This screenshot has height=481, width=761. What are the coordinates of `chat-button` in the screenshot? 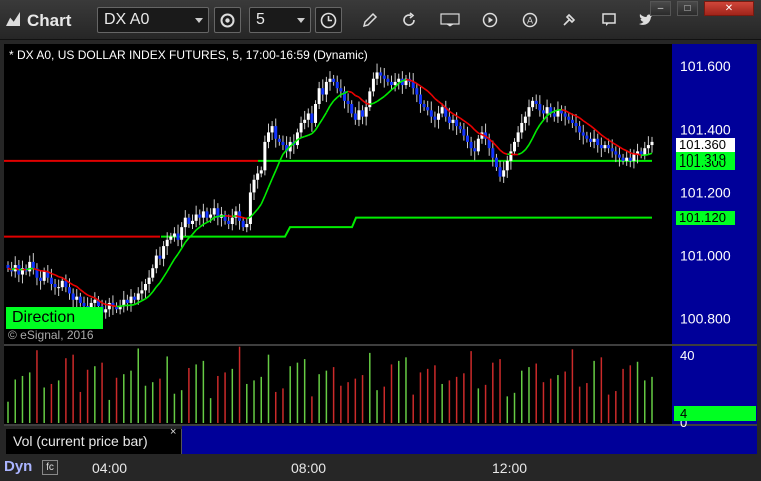 It's located at (609, 20).